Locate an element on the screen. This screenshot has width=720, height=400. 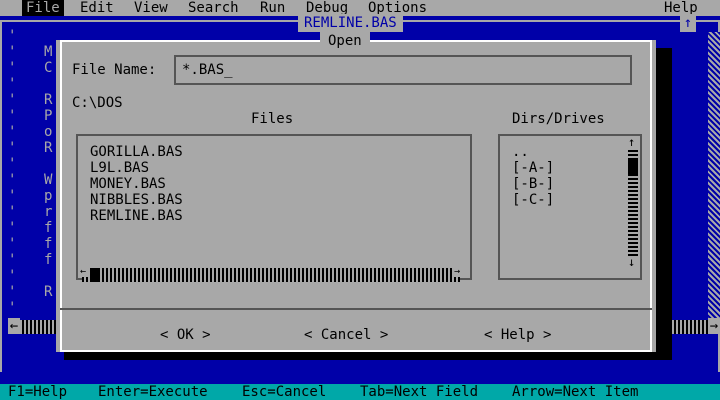
editor-left-border is located at coordinates (1, 196).